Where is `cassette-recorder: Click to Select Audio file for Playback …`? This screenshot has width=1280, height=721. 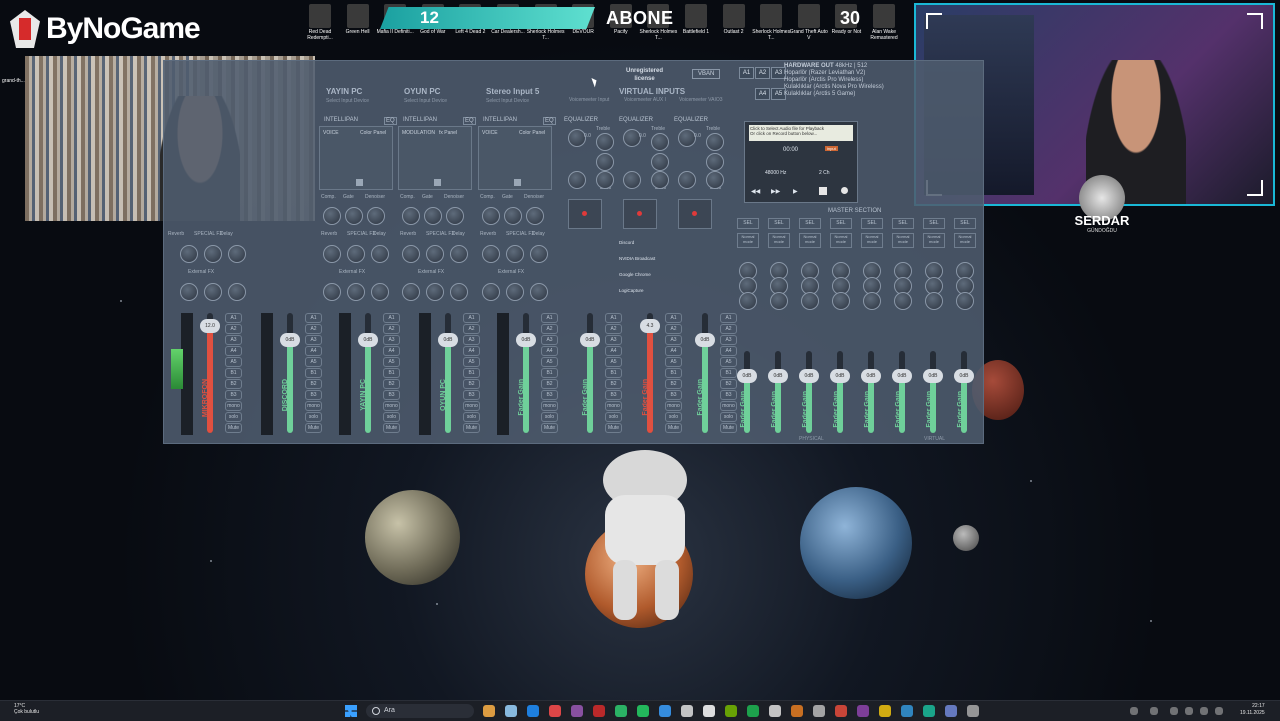 cassette-recorder: Click to Select Audio file for Playback … is located at coordinates (801, 162).